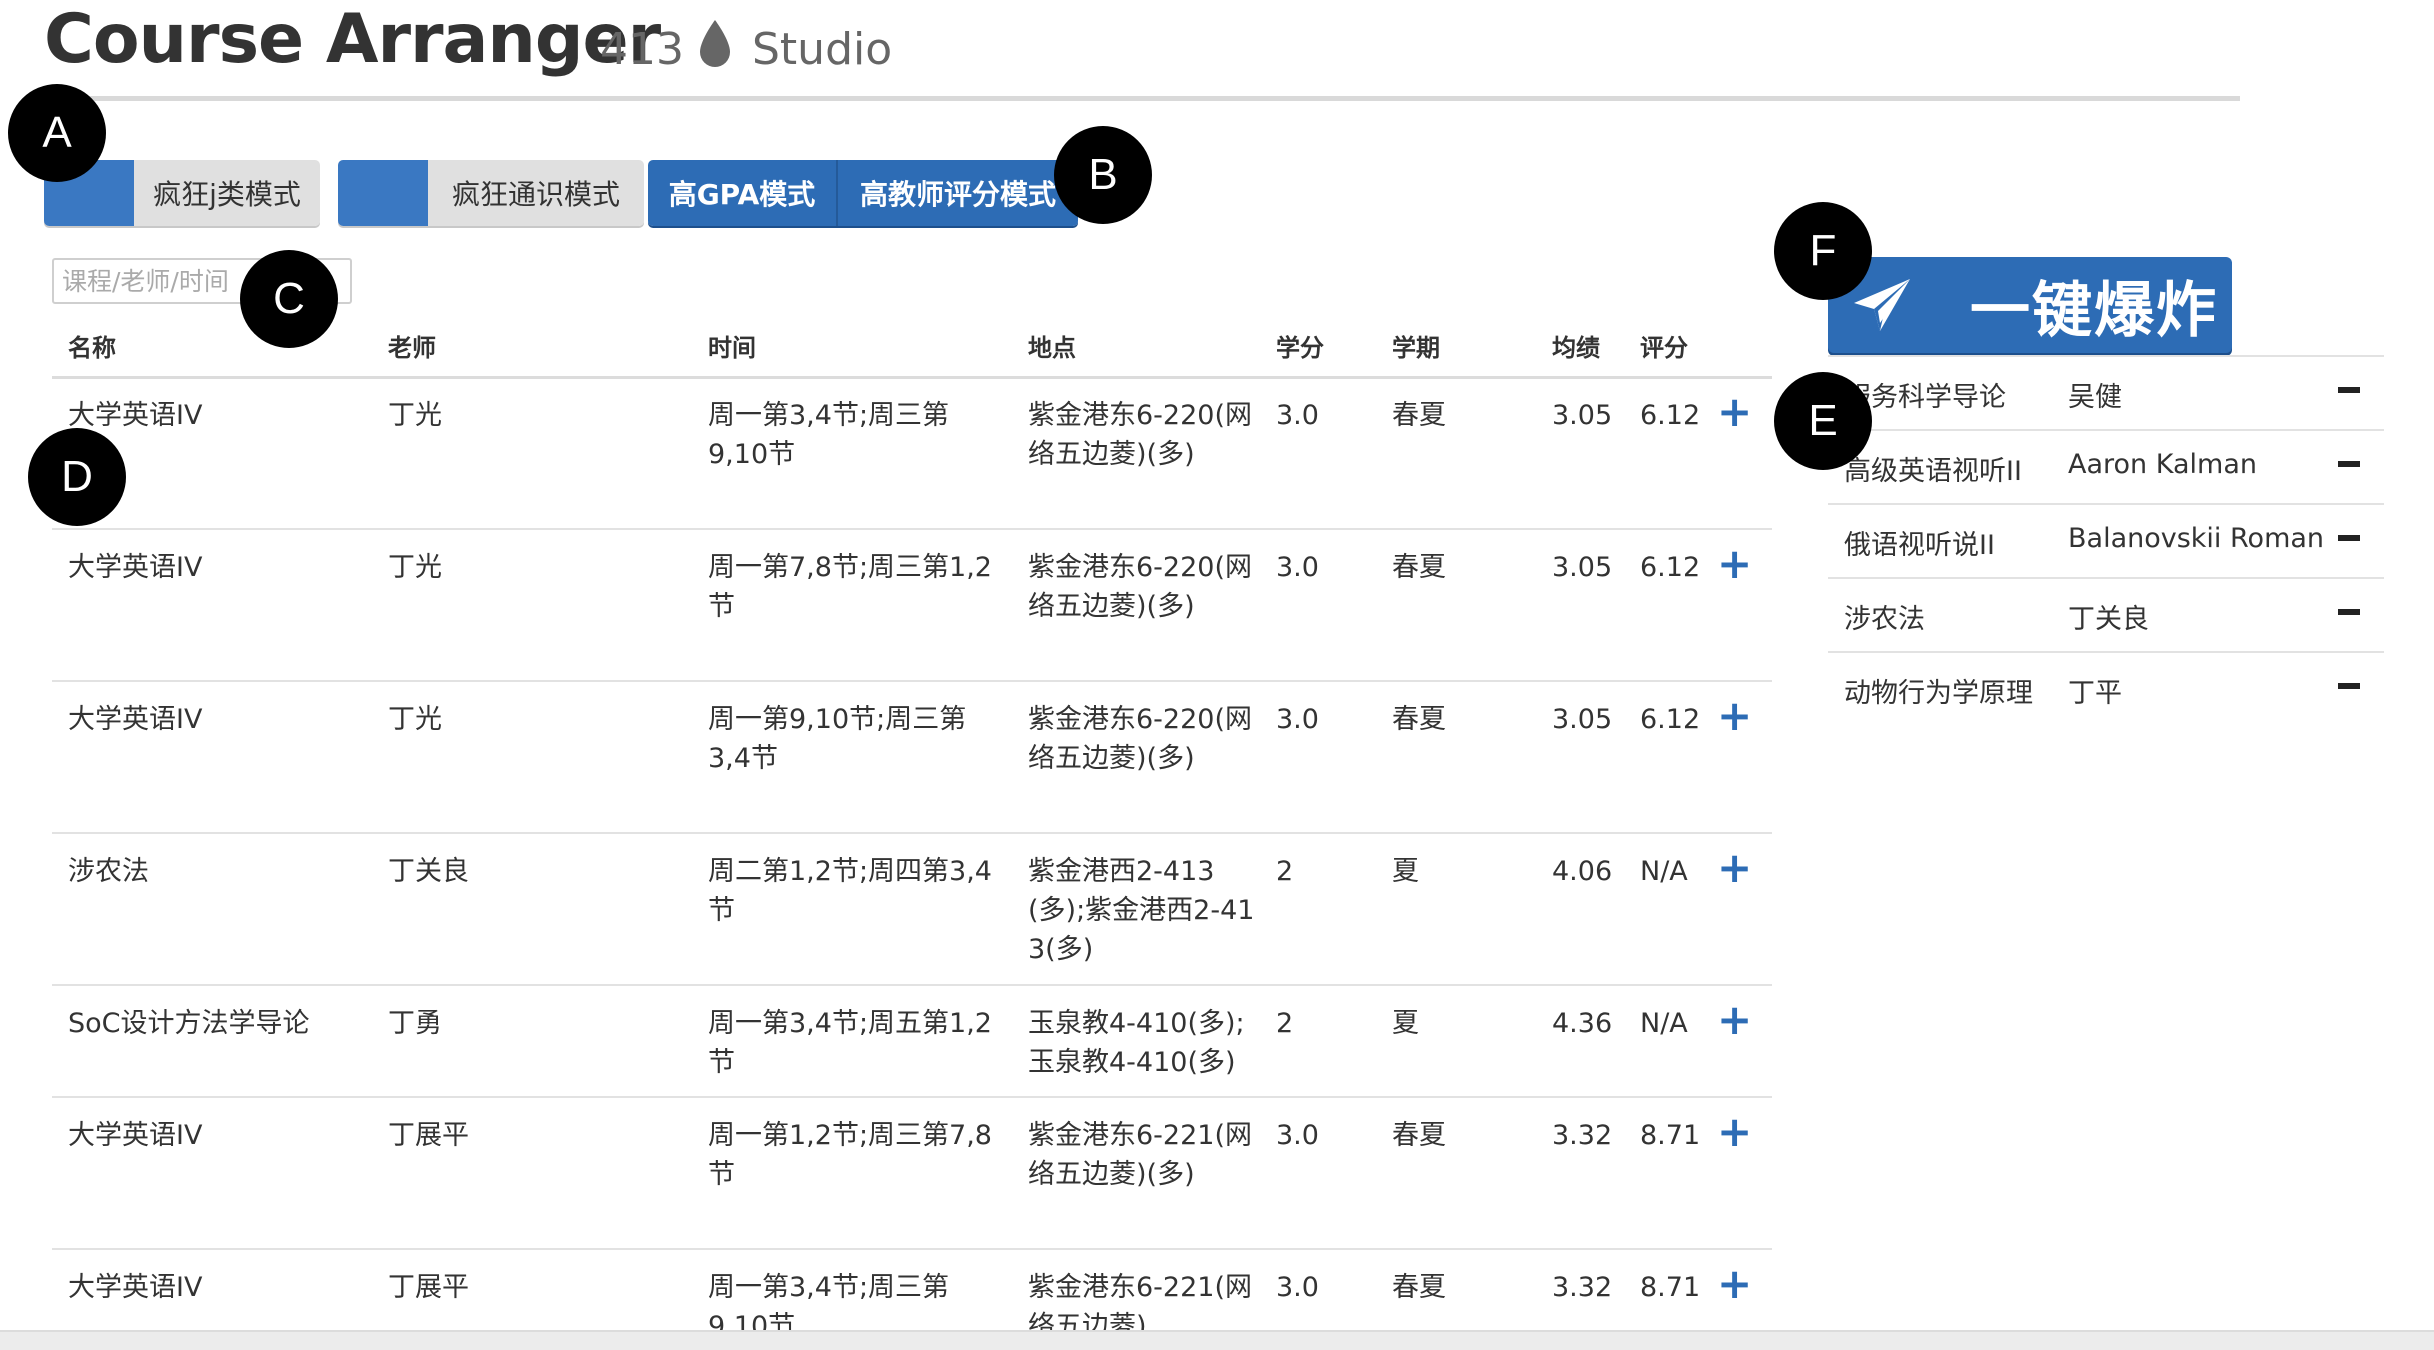 The image size is (2434, 1350). Describe the element at coordinates (1141, 910) in the screenshot. I see `course-location: 紫金港西2-413(多);紫金港西2-413(多)` at that location.